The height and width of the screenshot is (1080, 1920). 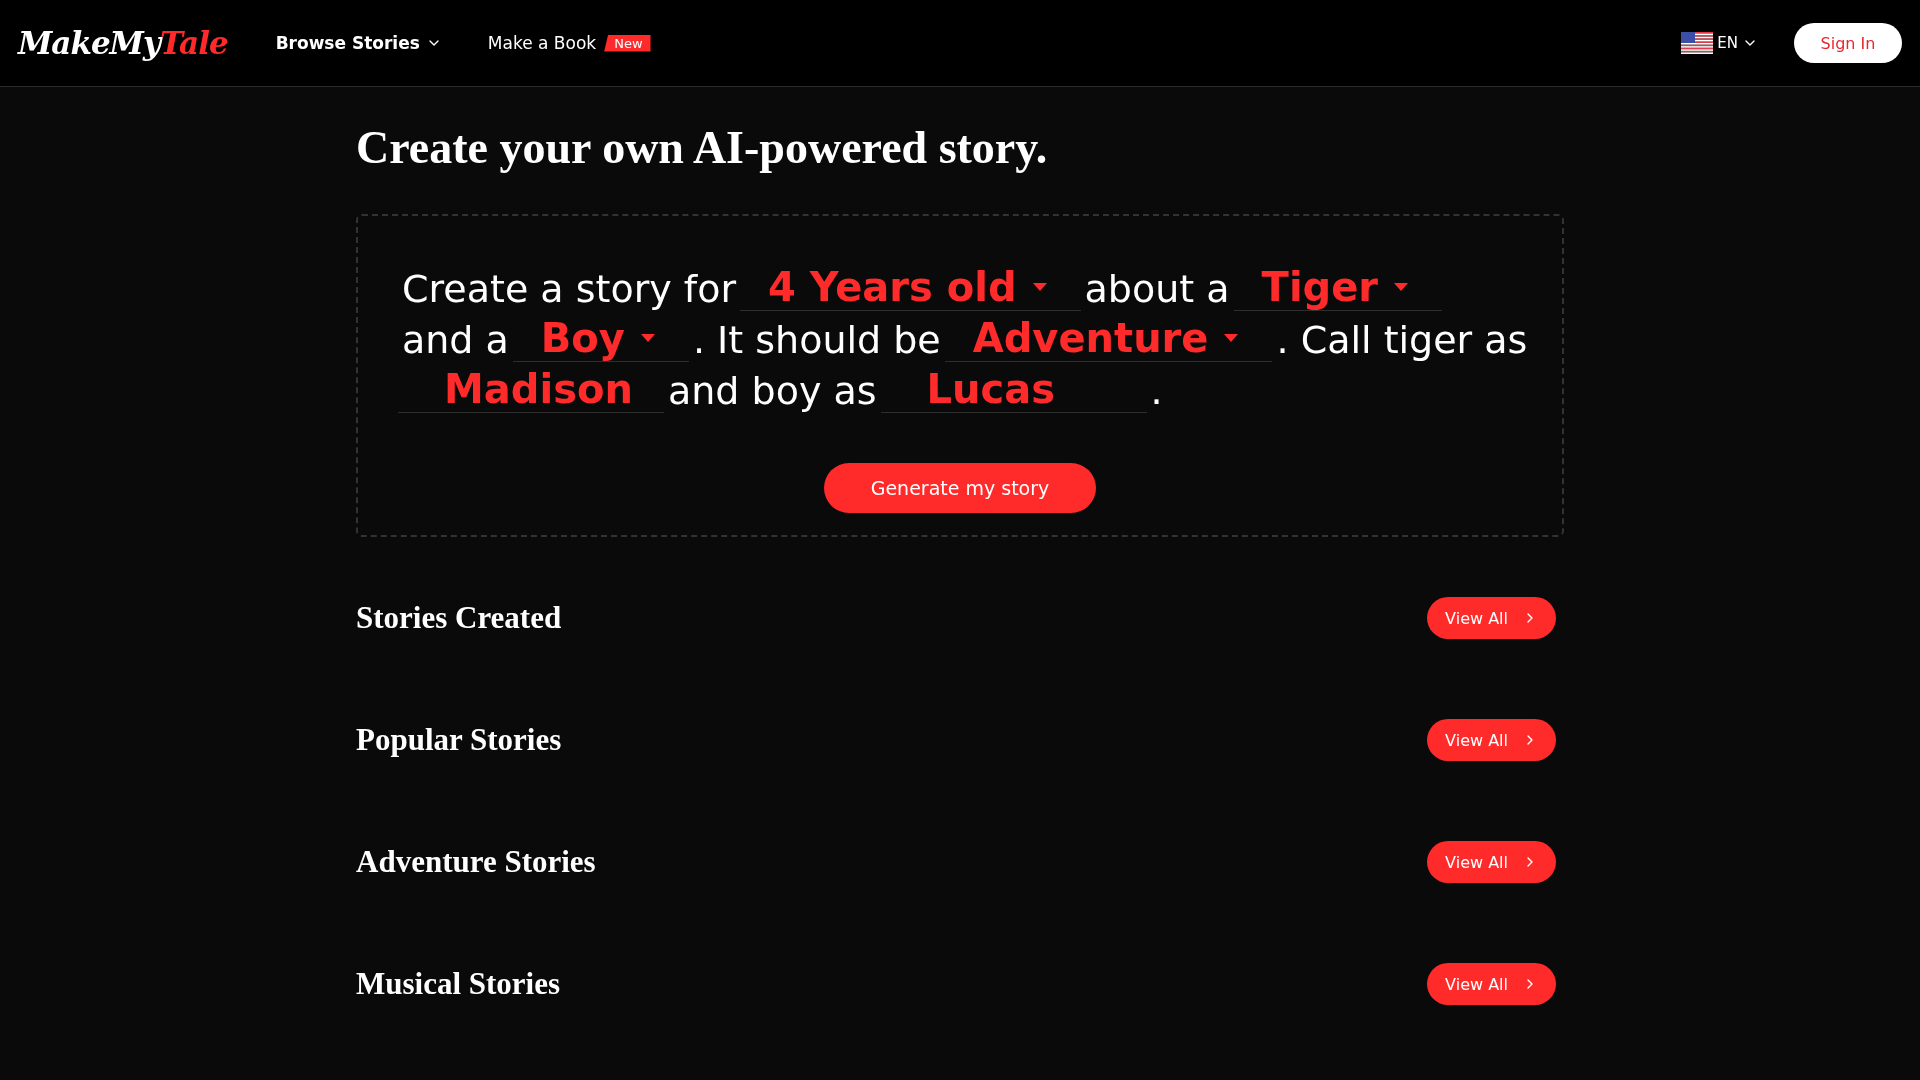 I want to click on flag-icon, so click(x=1697, y=43).